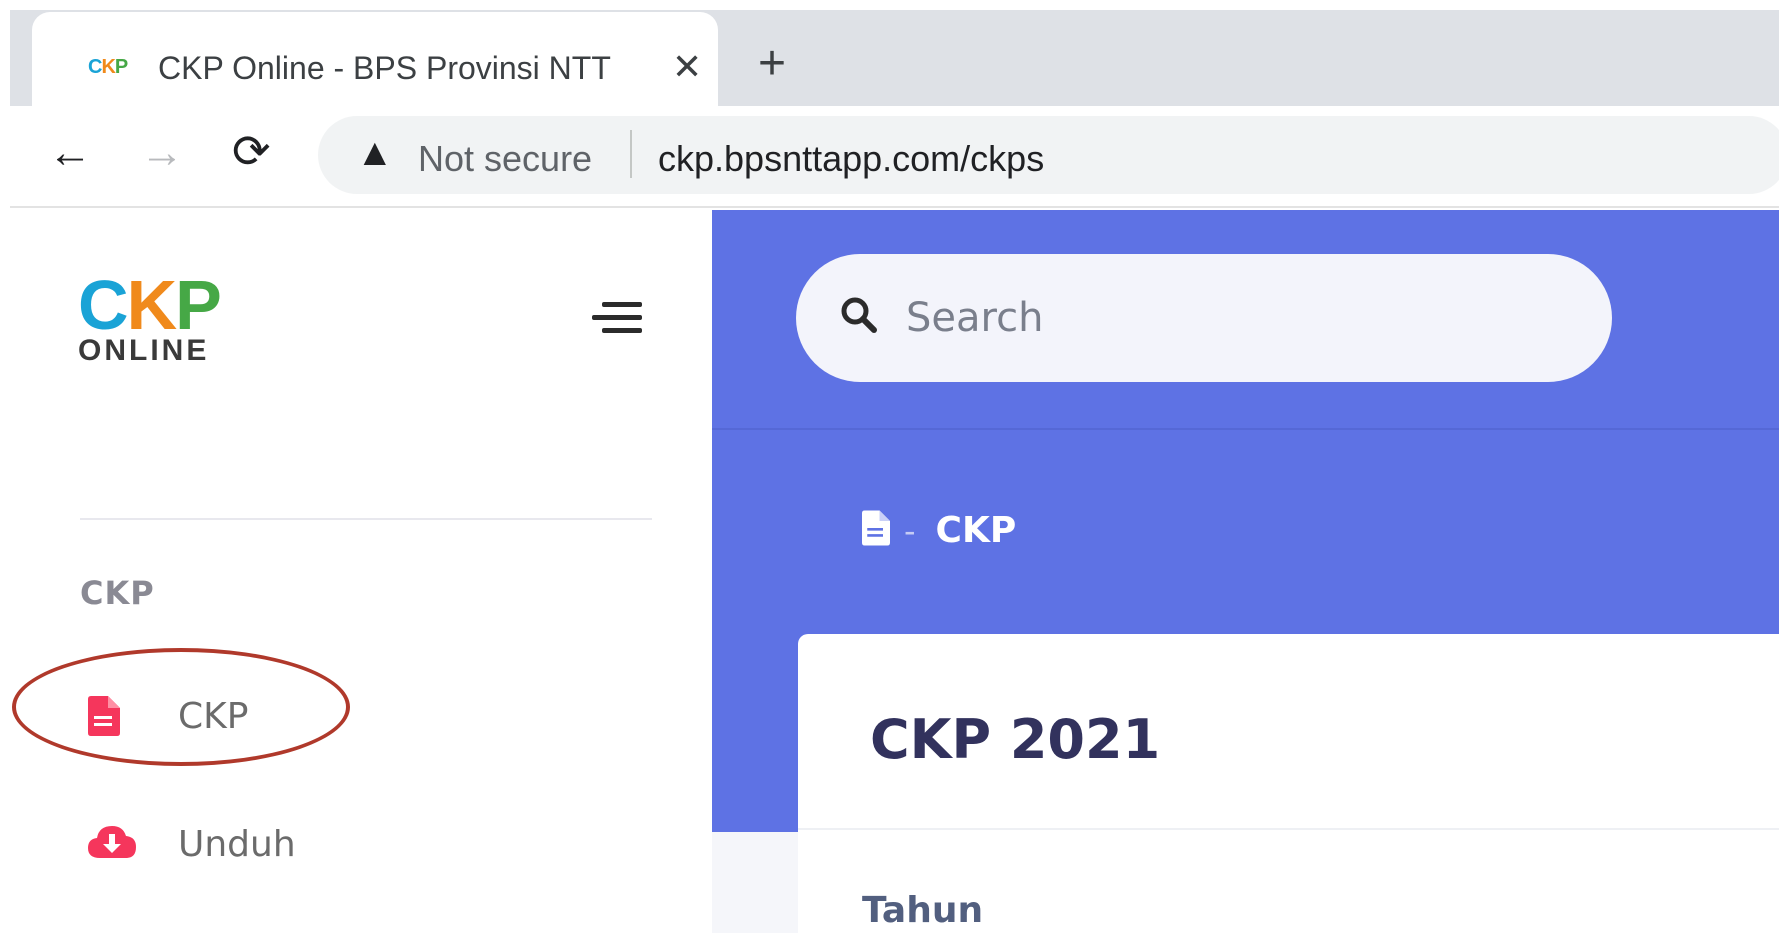 The width and height of the screenshot is (1779, 933). Describe the element at coordinates (772, 63) in the screenshot. I see `new-tab-icon: +` at that location.